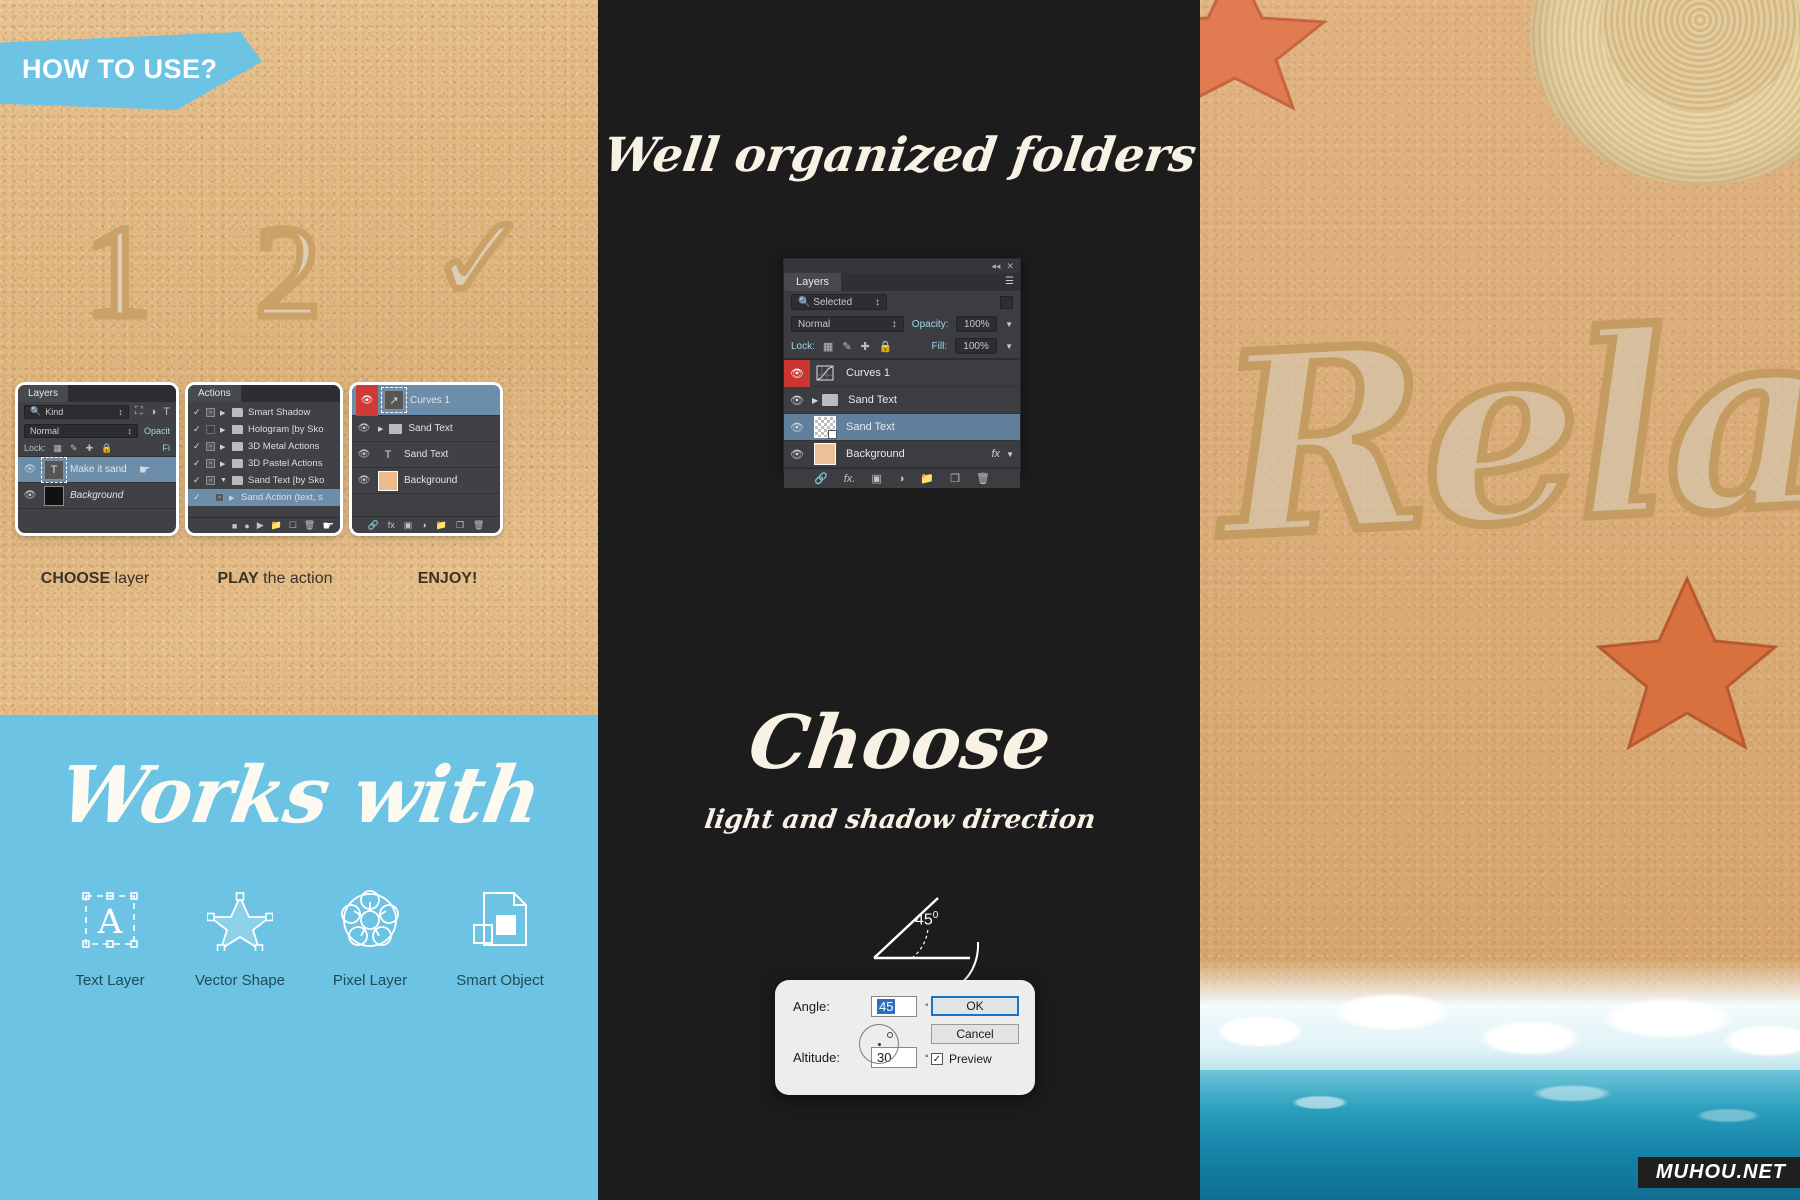 This screenshot has width=1800, height=1200. I want to click on action-row-selected: ✓ ▫ ▶ Sand Action (text, s, so click(264, 497).